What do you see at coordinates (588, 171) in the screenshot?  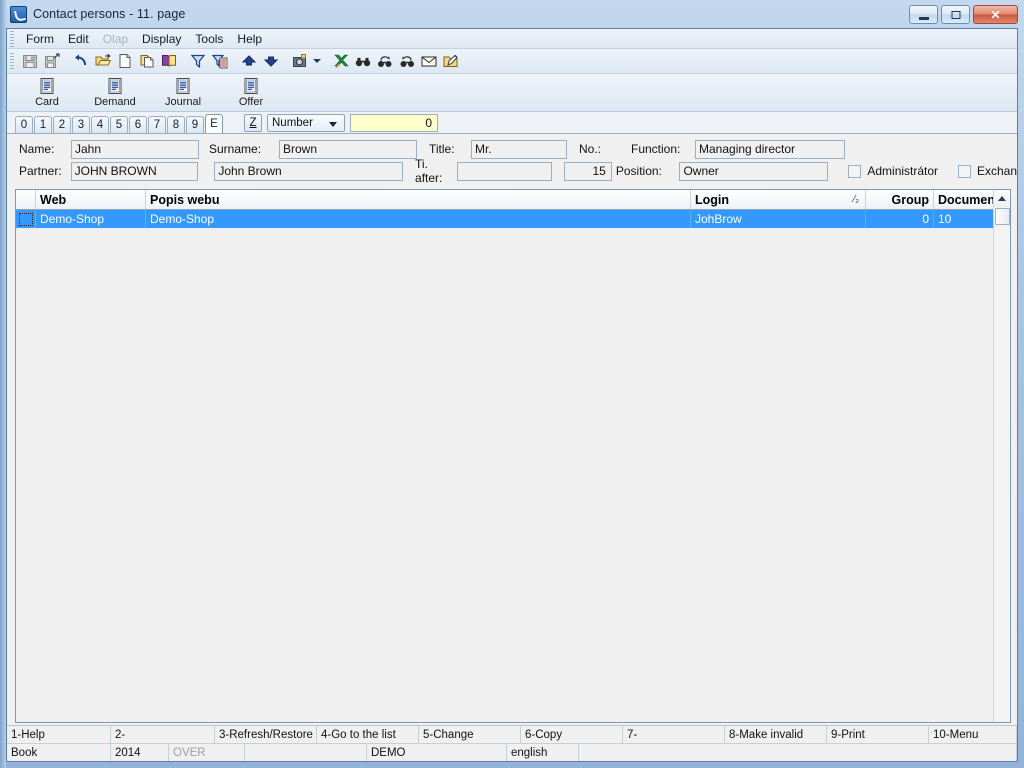 I see `field-no: 15` at bounding box center [588, 171].